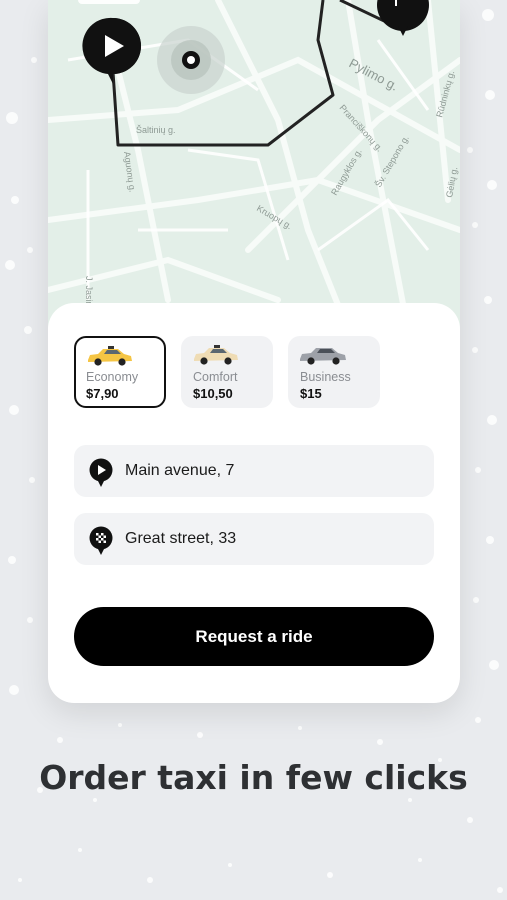 This screenshot has height=900, width=507. Describe the element at coordinates (156, 130) in the screenshot. I see `street-label: Šaltinių g.` at that location.